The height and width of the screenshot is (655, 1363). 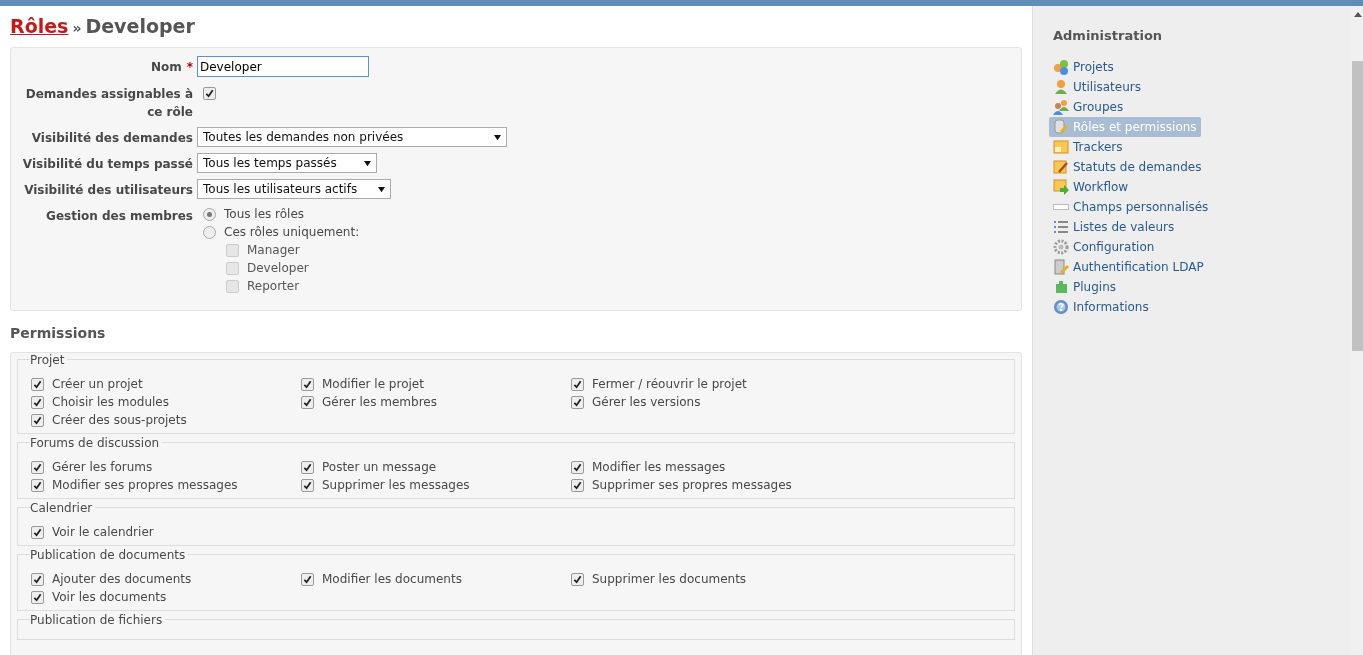 I want to click on role-label: Developer, so click(x=278, y=268).